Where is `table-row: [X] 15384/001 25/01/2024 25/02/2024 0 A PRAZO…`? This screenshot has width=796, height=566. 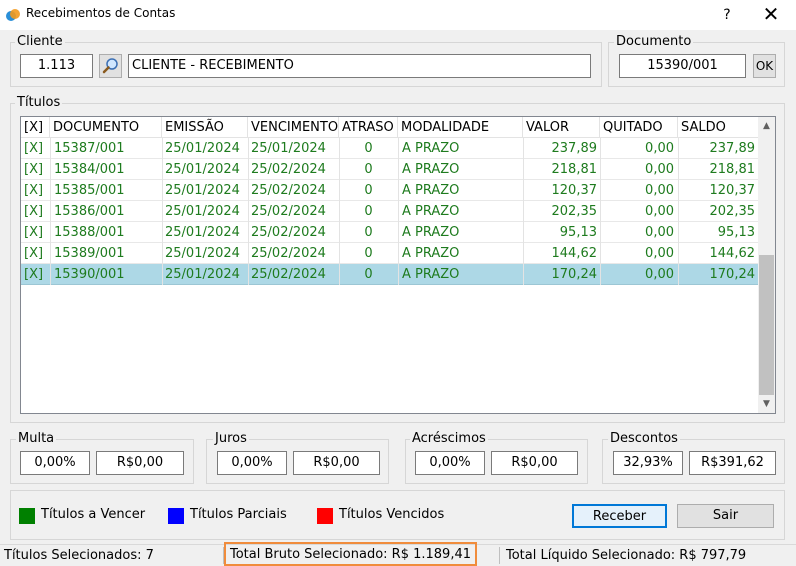
table-row: [X] 15384/001 25/01/2024 25/02/2024 0 A PRAZO… is located at coordinates (389, 169).